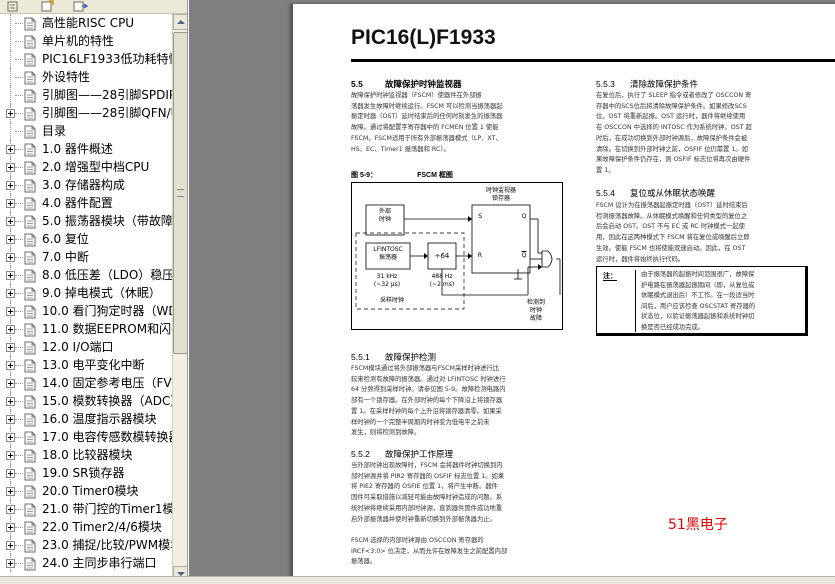 The height and width of the screenshot is (584, 835). What do you see at coordinates (86, 563) in the screenshot?
I see `bookmark-item: 24.0 主同步串行端口` at bounding box center [86, 563].